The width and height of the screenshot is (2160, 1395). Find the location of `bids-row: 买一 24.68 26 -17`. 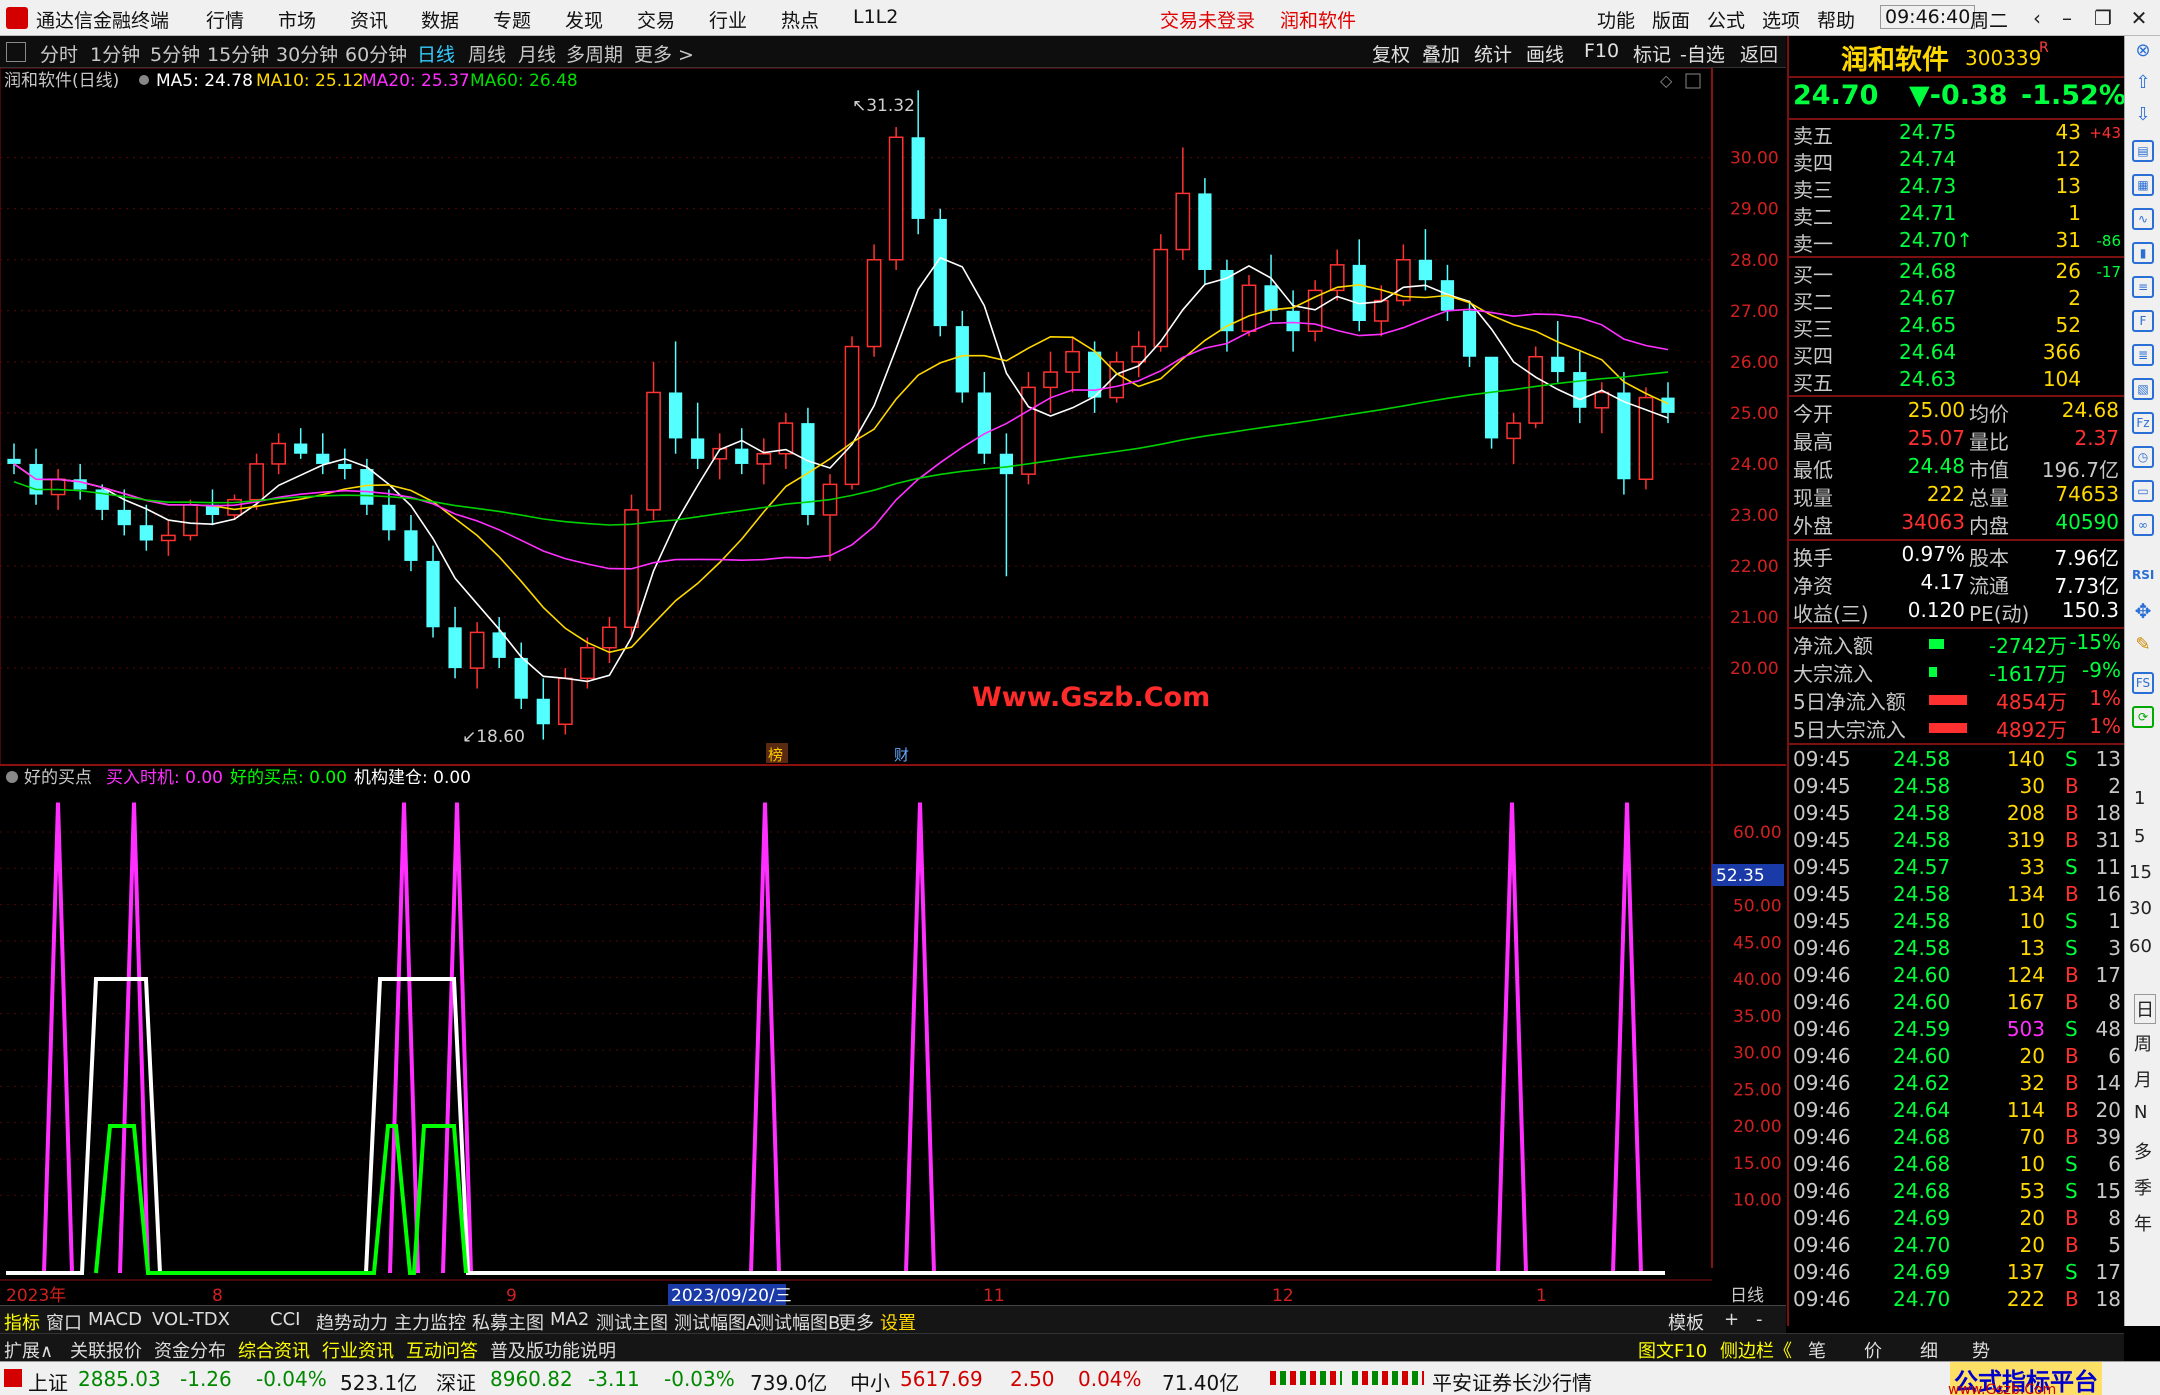

bids-row: 买一 24.68 26 -17 is located at coordinates (1956, 273).